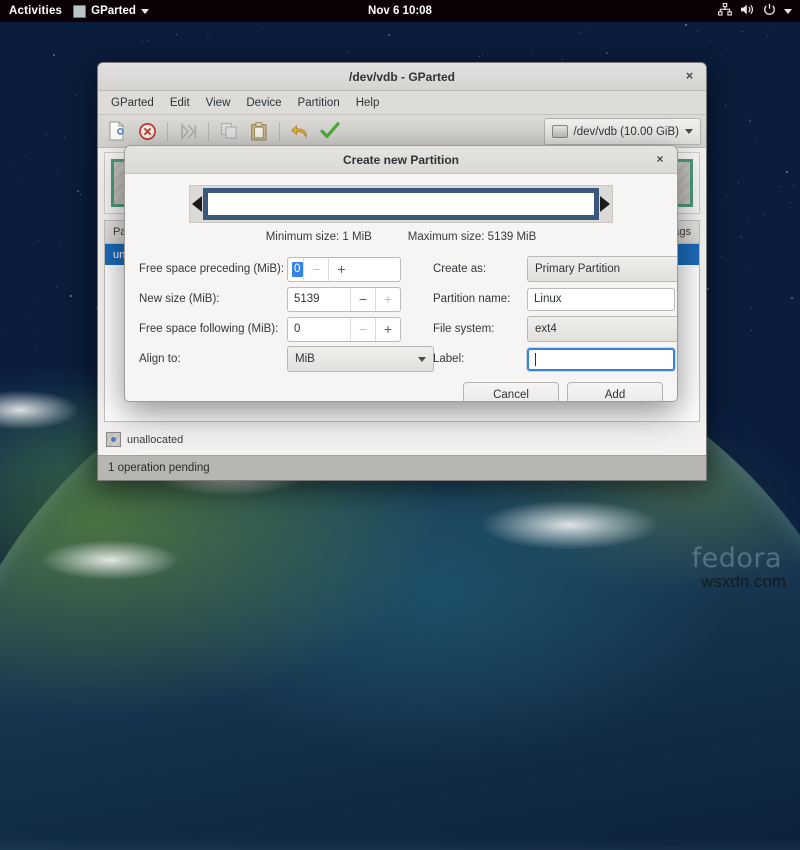  What do you see at coordinates (368, 103) in the screenshot?
I see `menu-item-help: Help` at bounding box center [368, 103].